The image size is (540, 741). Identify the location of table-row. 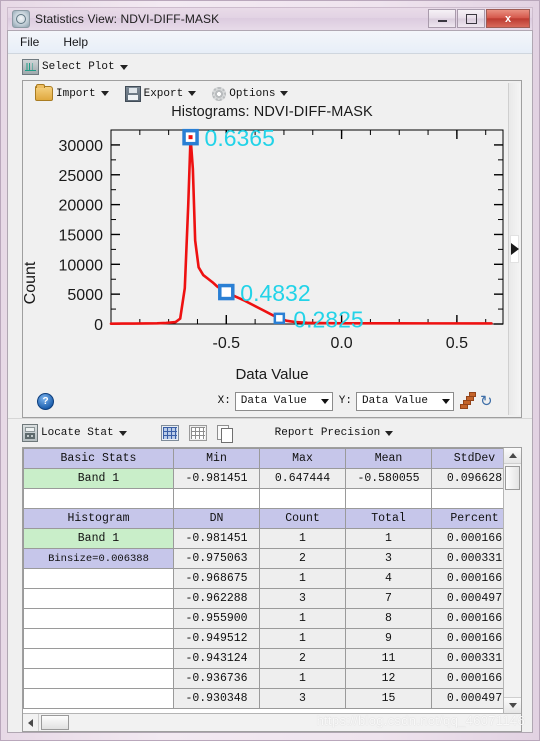
(263, 498).